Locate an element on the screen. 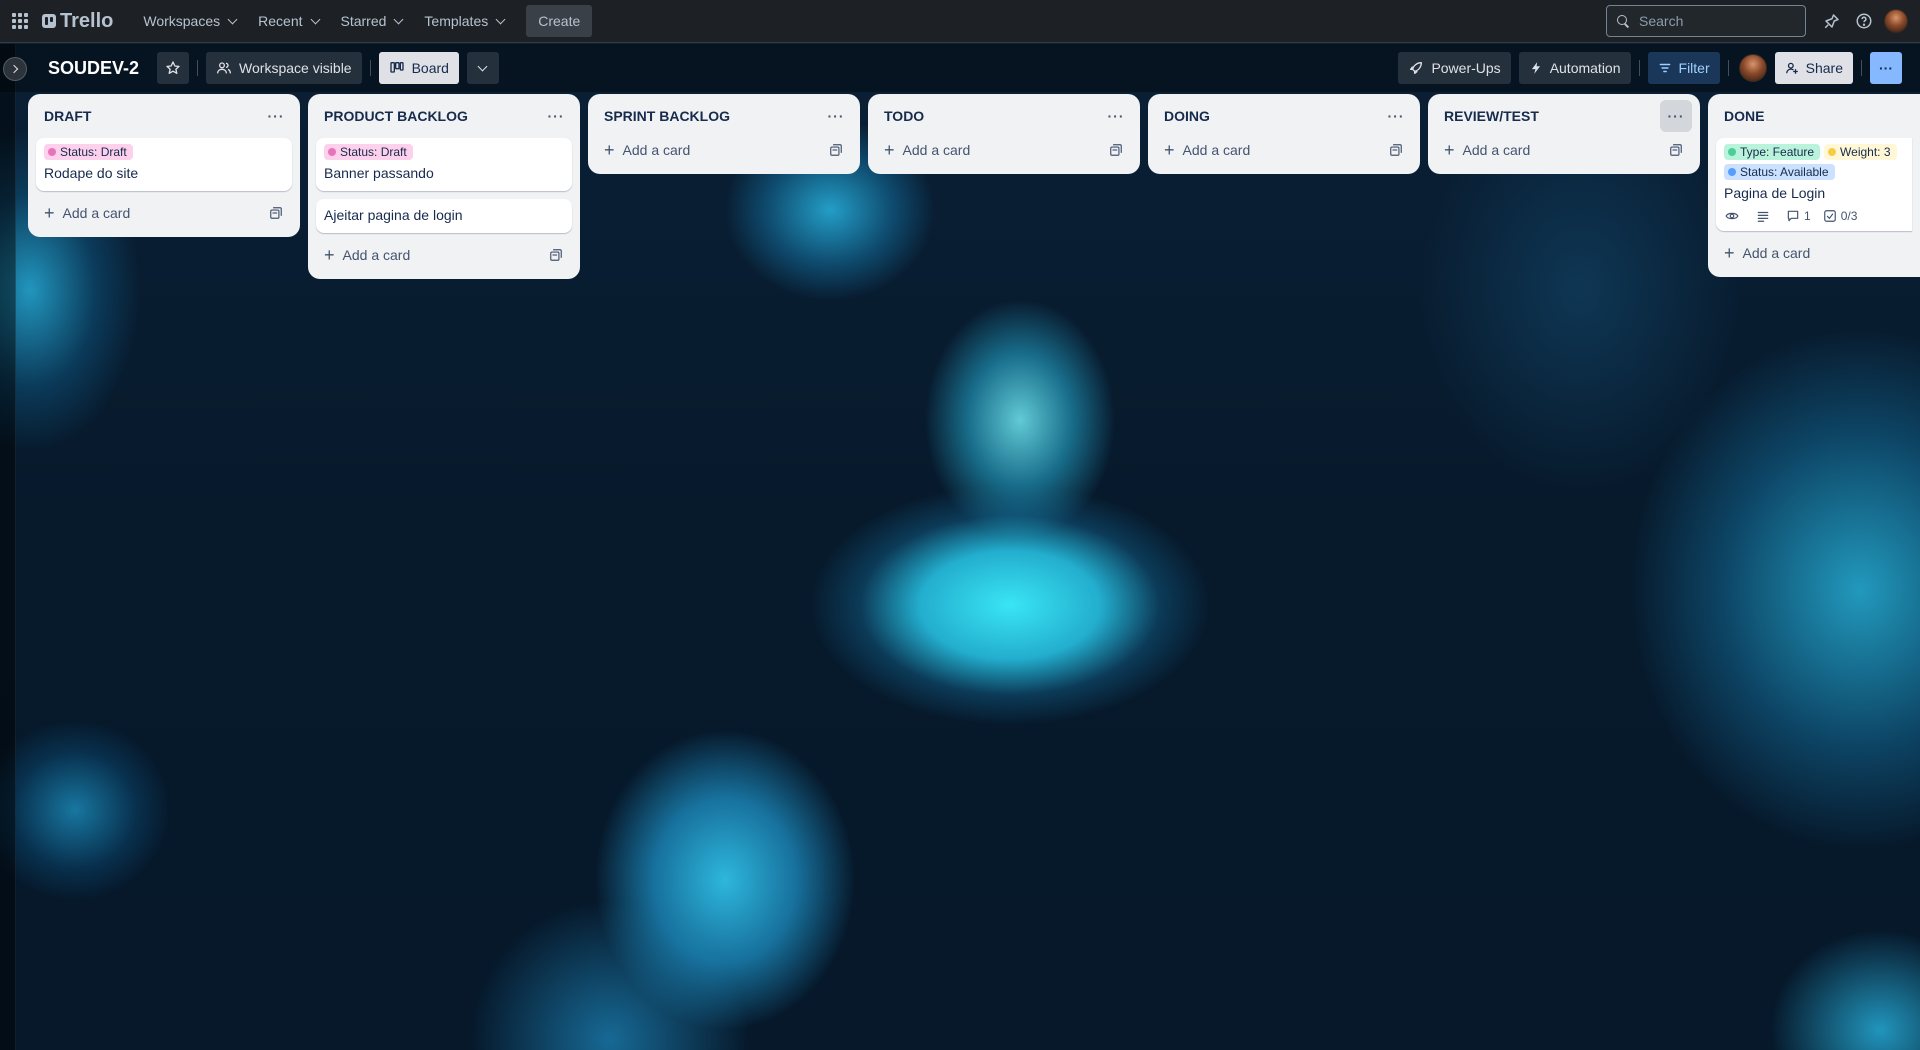  board-view-icon is located at coordinates (396, 67).